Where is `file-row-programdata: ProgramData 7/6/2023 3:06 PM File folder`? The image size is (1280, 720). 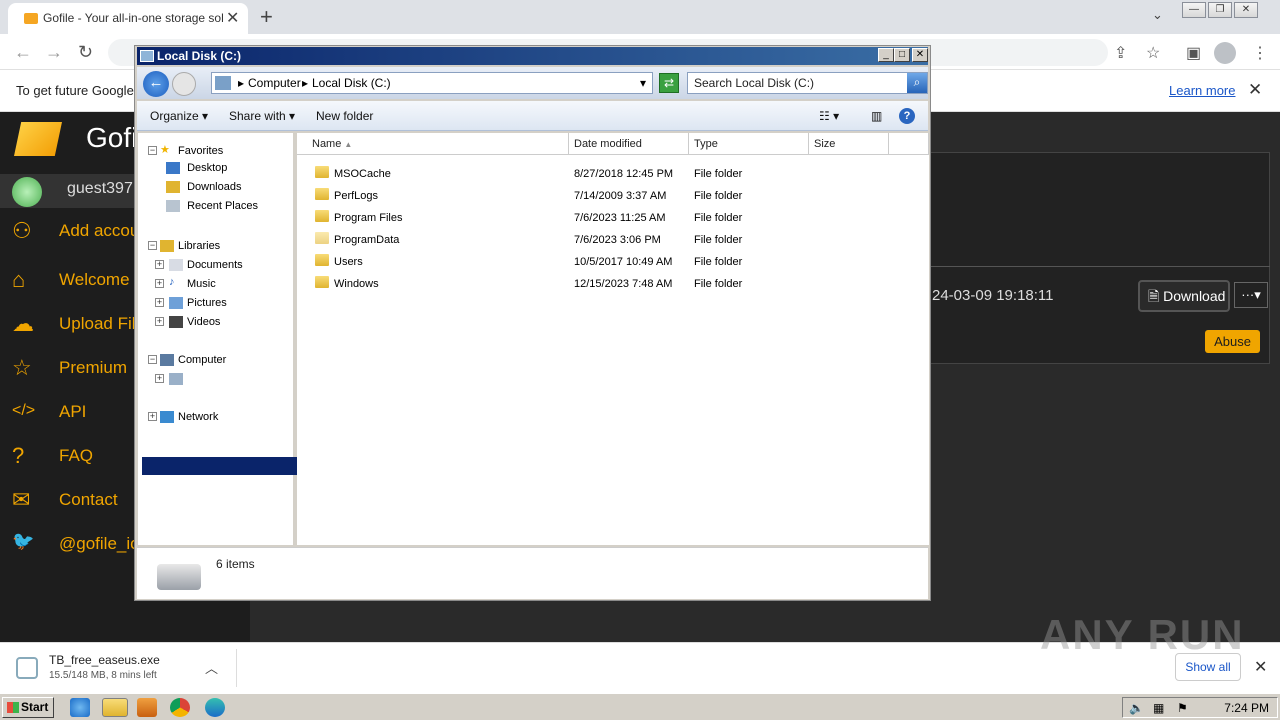 file-row-programdata: ProgramData 7/6/2023 3:06 PM File folder is located at coordinates (613, 240).